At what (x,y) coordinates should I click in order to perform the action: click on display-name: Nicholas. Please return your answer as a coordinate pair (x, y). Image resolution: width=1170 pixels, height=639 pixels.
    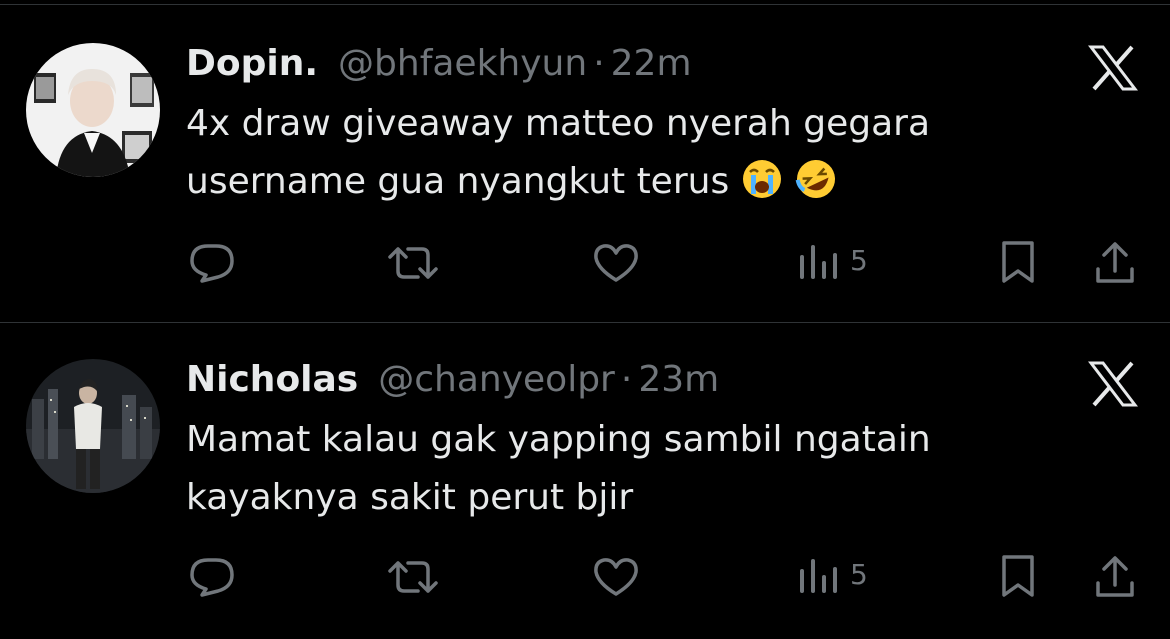
    Looking at the image, I should click on (272, 380).